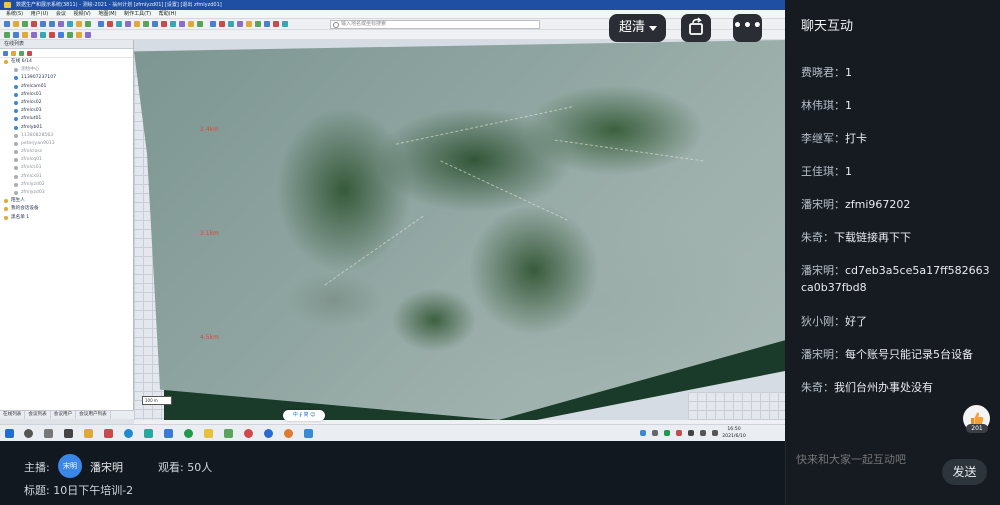 The height and width of the screenshot is (505, 1000). I want to click on menu-item: 地图(M), so click(107, 14).